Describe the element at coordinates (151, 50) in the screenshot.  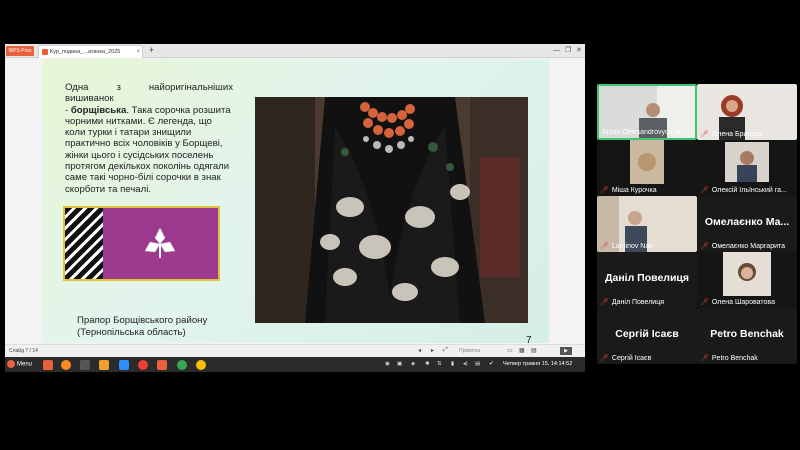
I see `new-tab-button: +` at that location.